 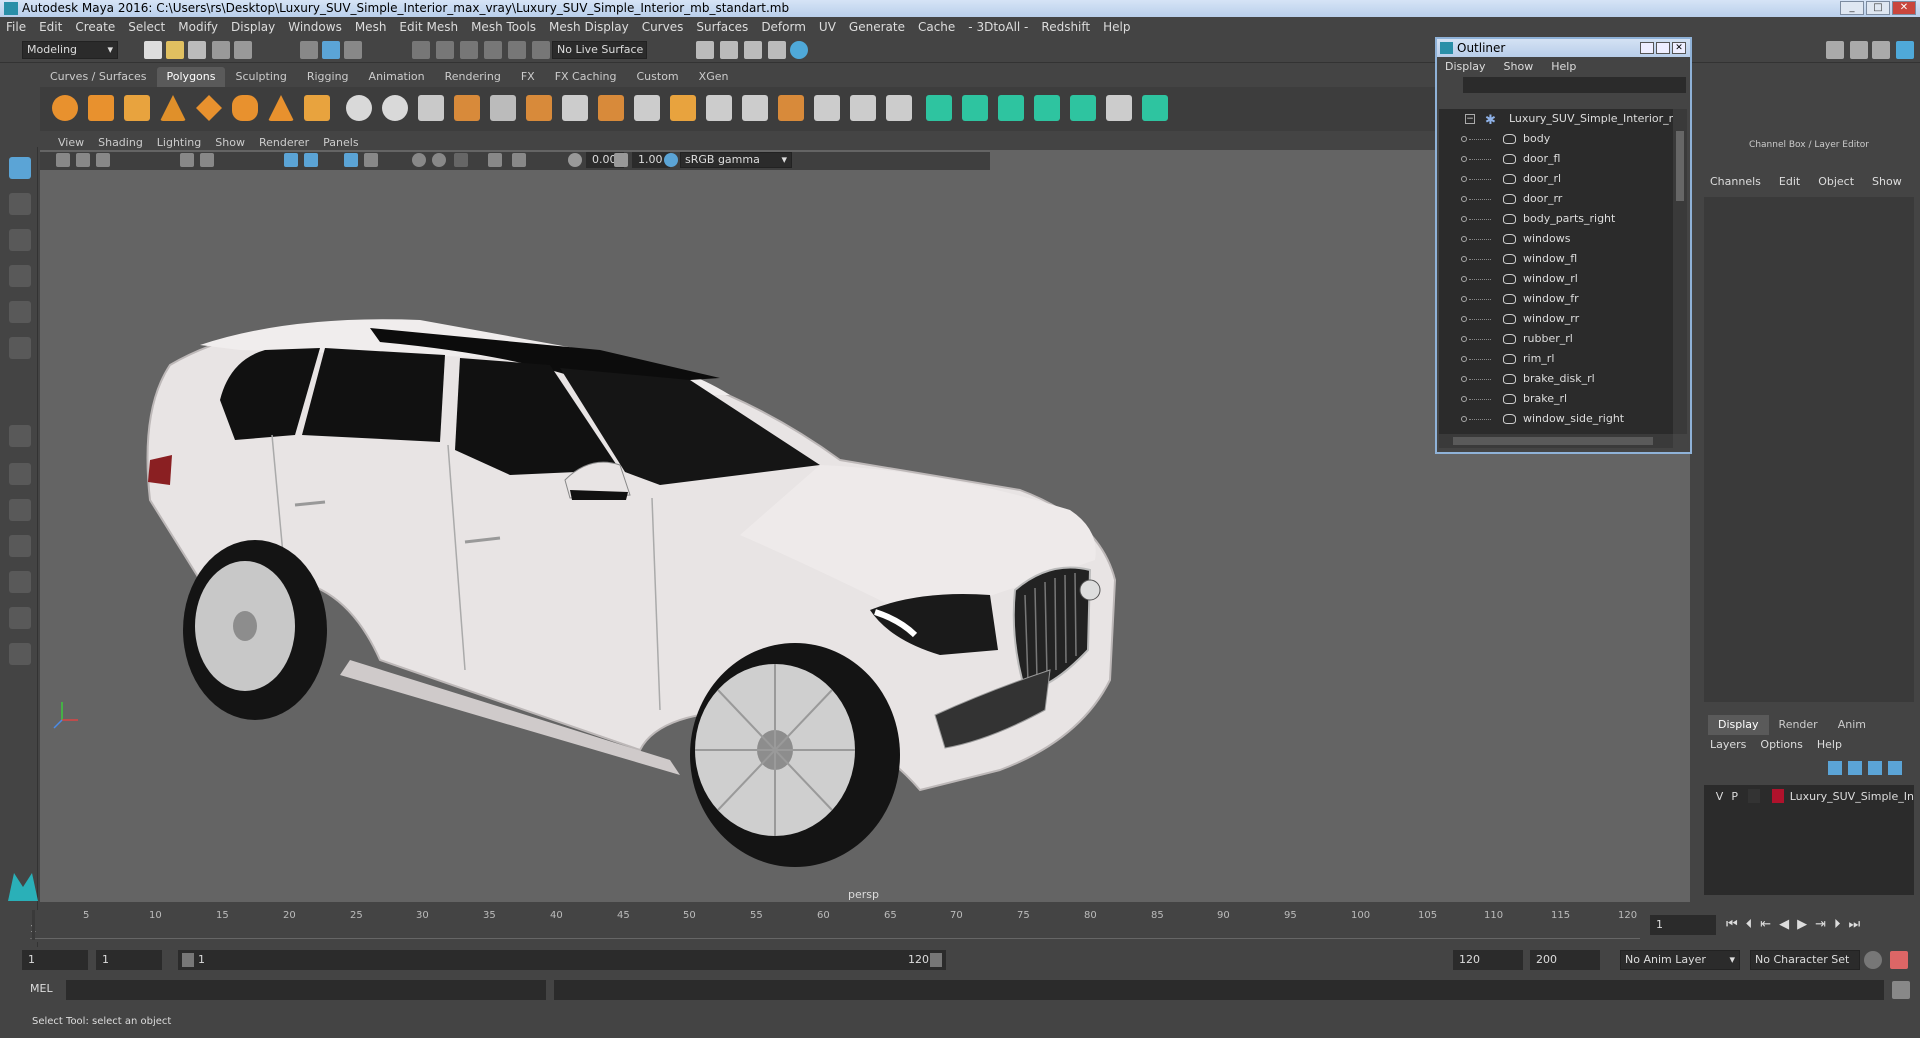 What do you see at coordinates (120, 142) in the screenshot?
I see `panel-menu-shading: Shading` at bounding box center [120, 142].